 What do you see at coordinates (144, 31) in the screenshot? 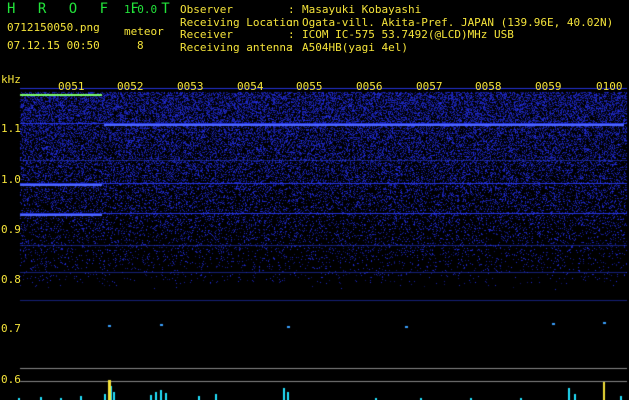
I see `meteor-label: meteor` at bounding box center [144, 31].